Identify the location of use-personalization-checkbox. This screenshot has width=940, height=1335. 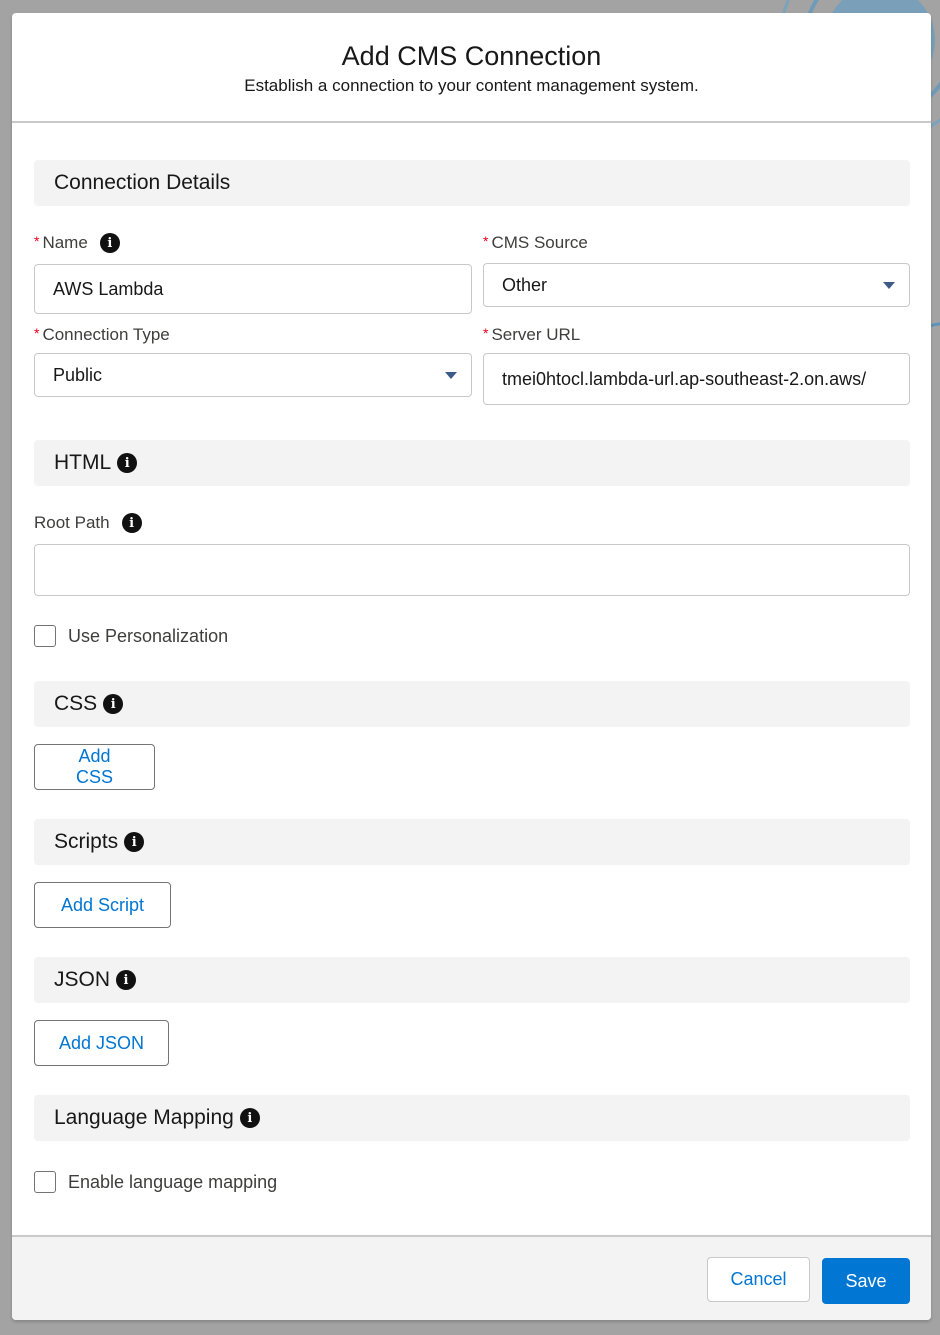
(45, 636).